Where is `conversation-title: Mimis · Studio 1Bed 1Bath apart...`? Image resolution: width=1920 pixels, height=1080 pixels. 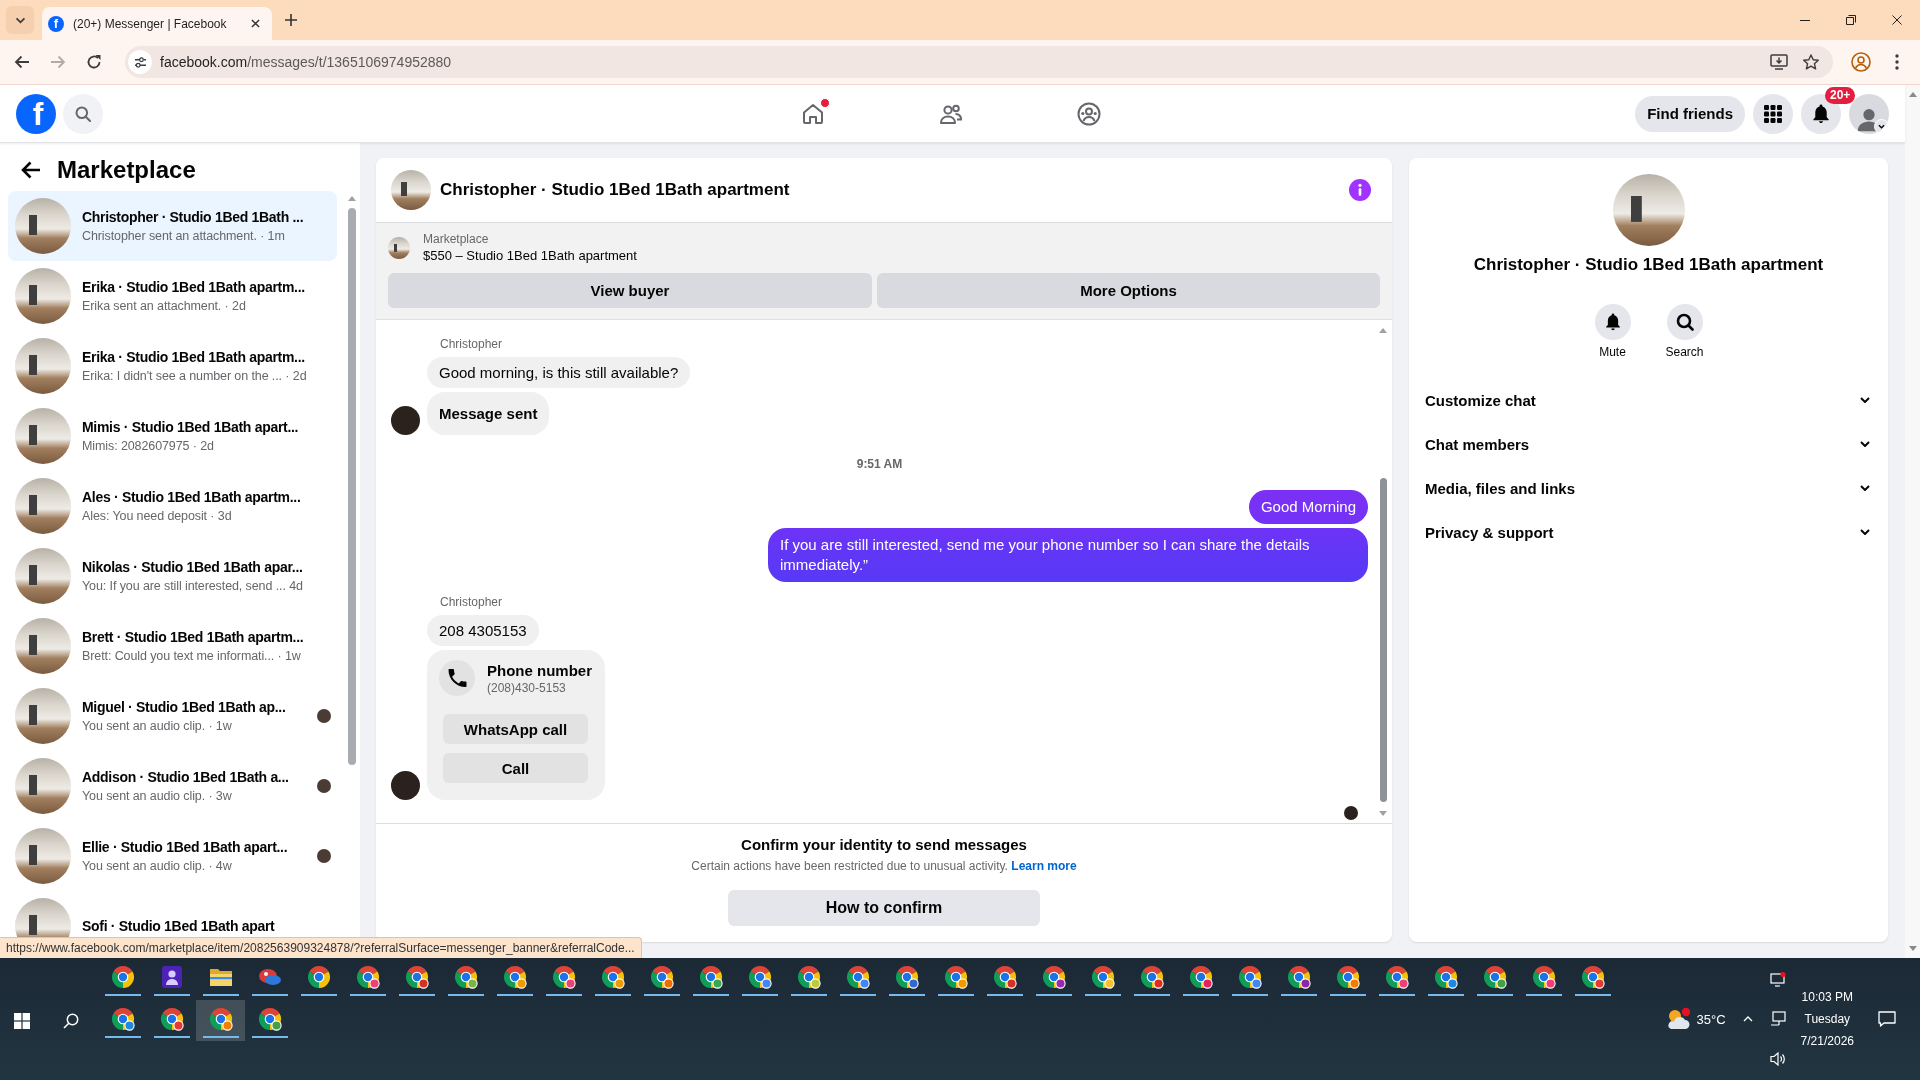 conversation-title: Mimis · Studio 1Bed 1Bath apart... is located at coordinates (191, 427).